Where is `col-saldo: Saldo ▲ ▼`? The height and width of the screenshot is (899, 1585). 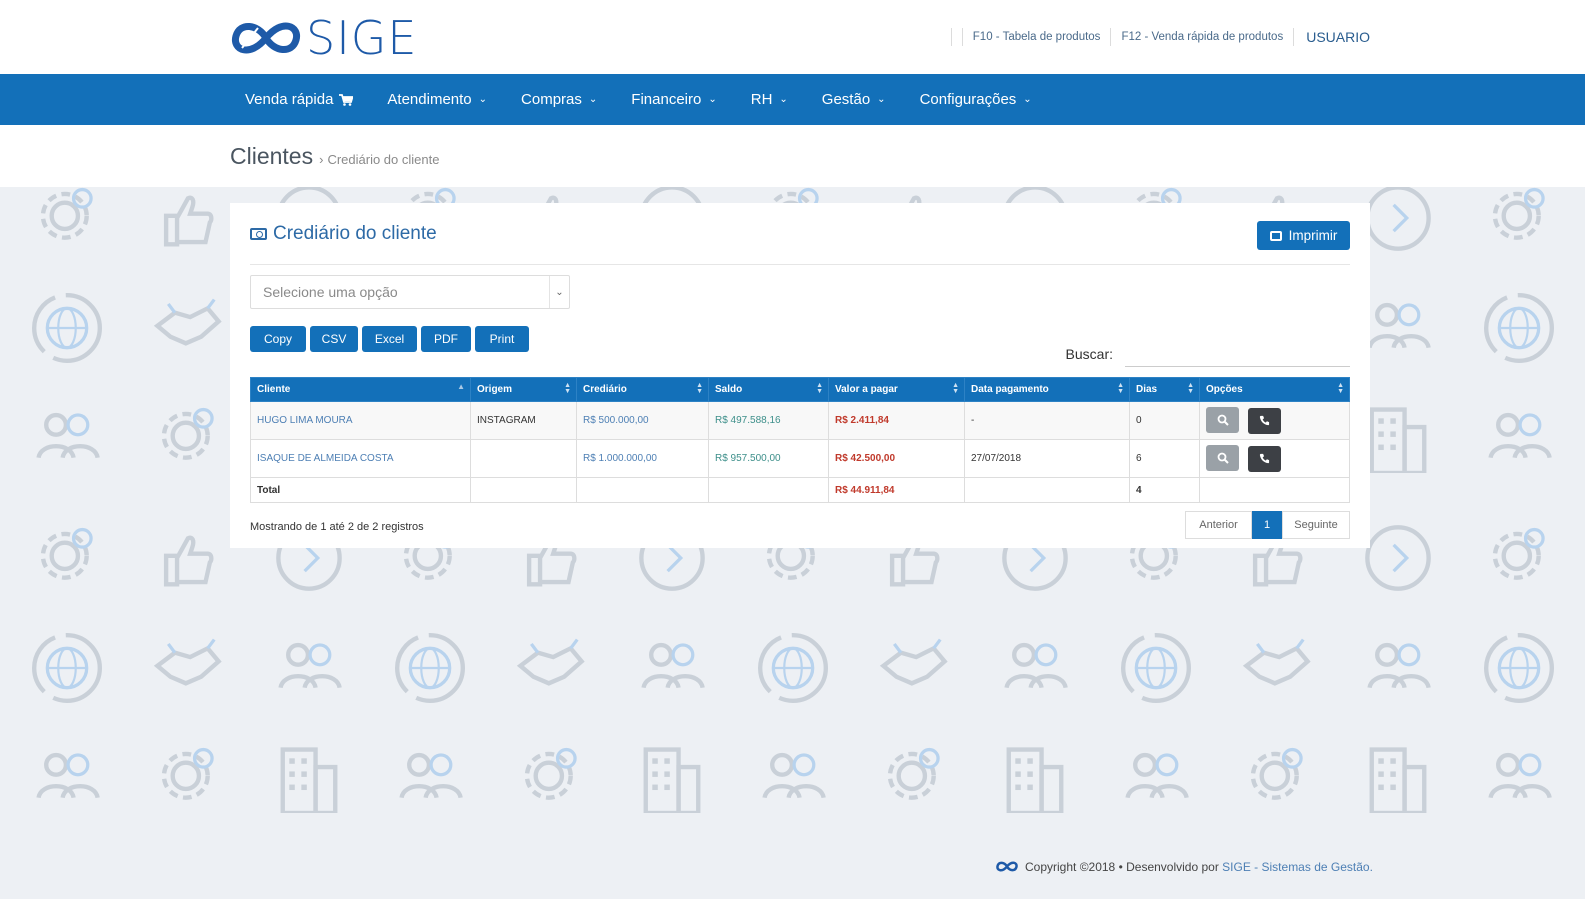
col-saldo: Saldo ▲ ▼ is located at coordinates (768, 389).